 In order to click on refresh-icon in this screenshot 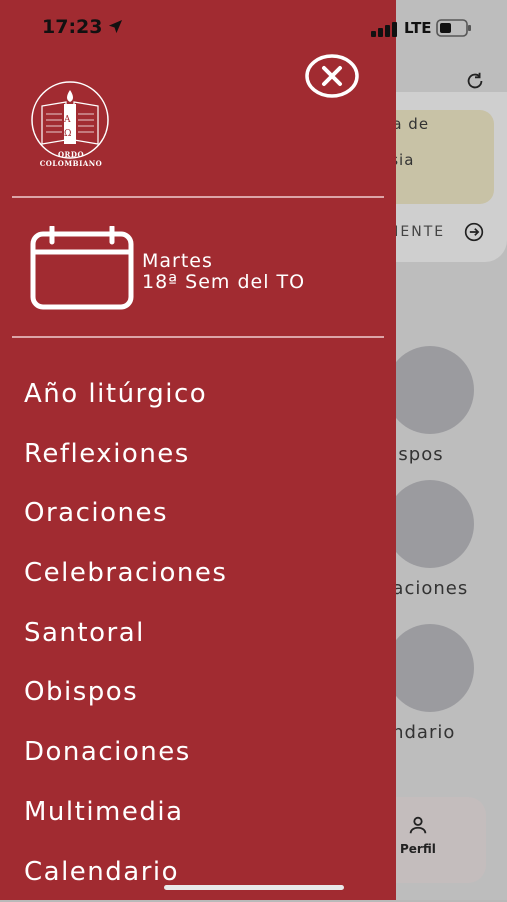, I will do `click(475, 81)`.